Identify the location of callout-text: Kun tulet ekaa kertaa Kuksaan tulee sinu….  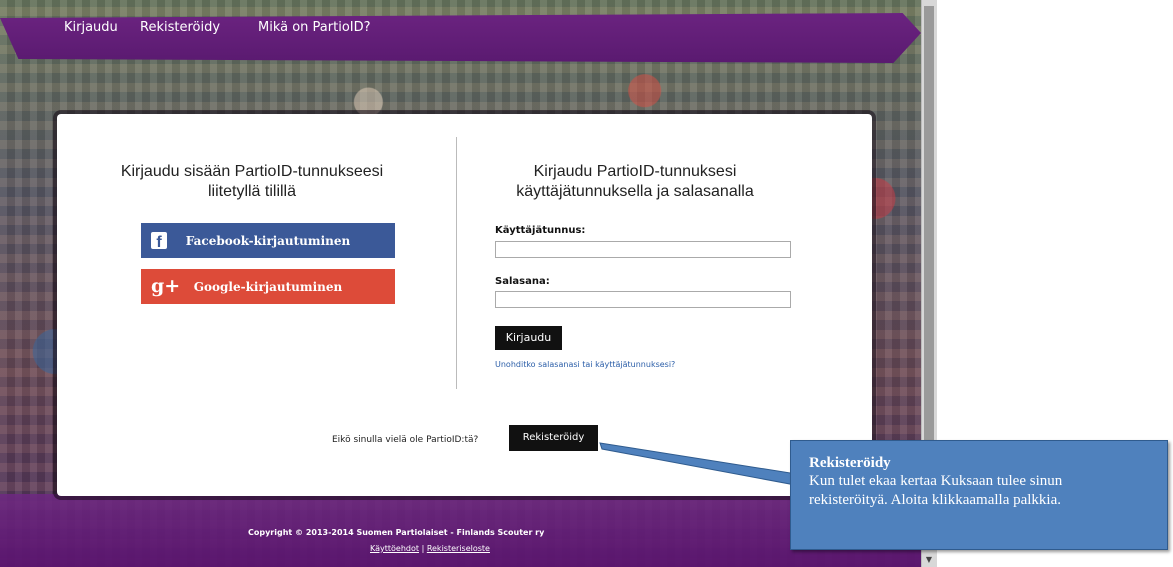
(936, 490).